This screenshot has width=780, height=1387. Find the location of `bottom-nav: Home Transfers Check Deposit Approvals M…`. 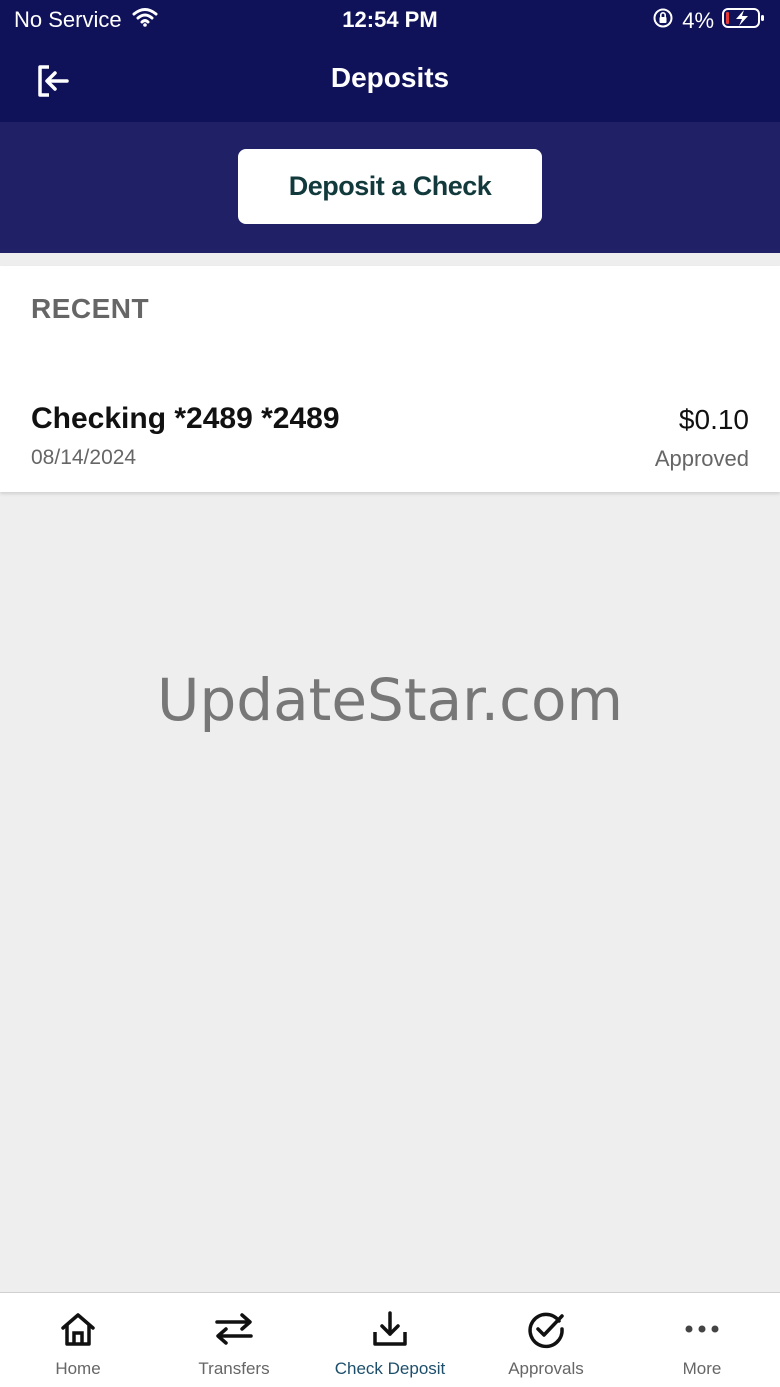

bottom-nav: Home Transfers Check Deposit Approvals M… is located at coordinates (390, 1339).